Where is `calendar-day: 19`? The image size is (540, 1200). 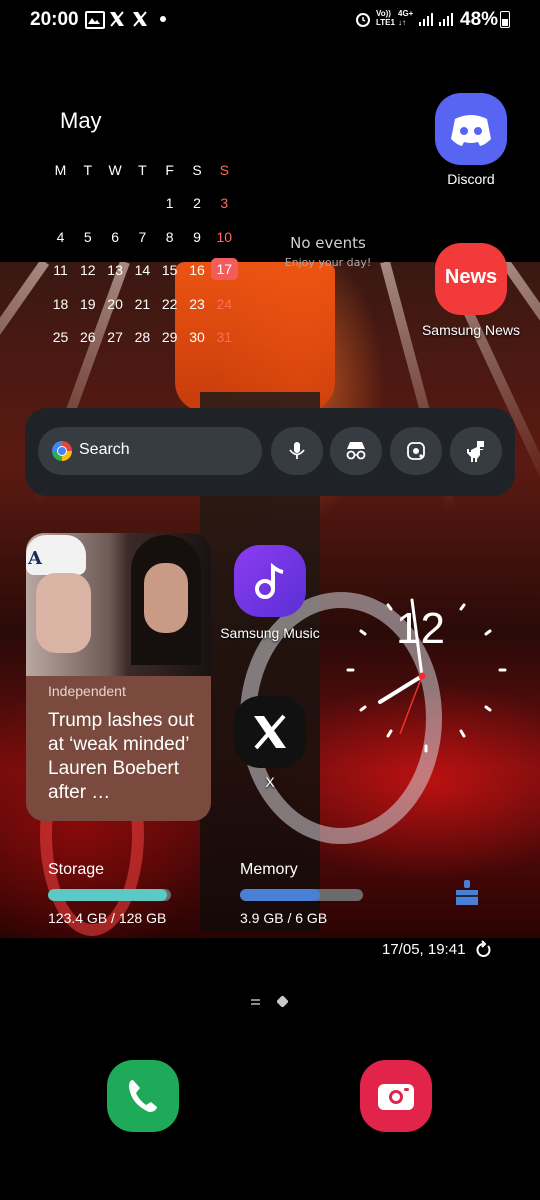 calendar-day: 19 is located at coordinates (87, 304).